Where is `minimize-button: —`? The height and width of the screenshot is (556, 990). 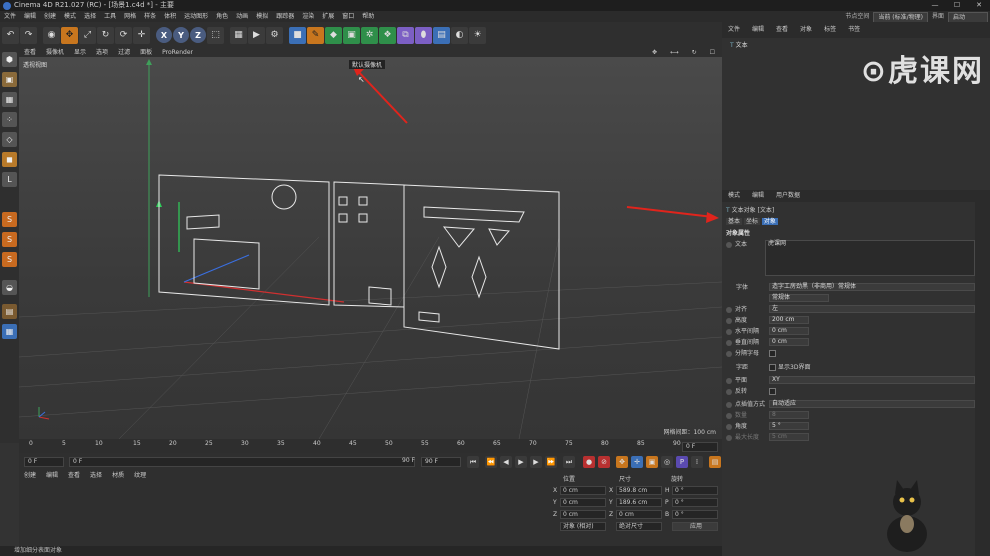 minimize-button: — is located at coordinates (935, 5).